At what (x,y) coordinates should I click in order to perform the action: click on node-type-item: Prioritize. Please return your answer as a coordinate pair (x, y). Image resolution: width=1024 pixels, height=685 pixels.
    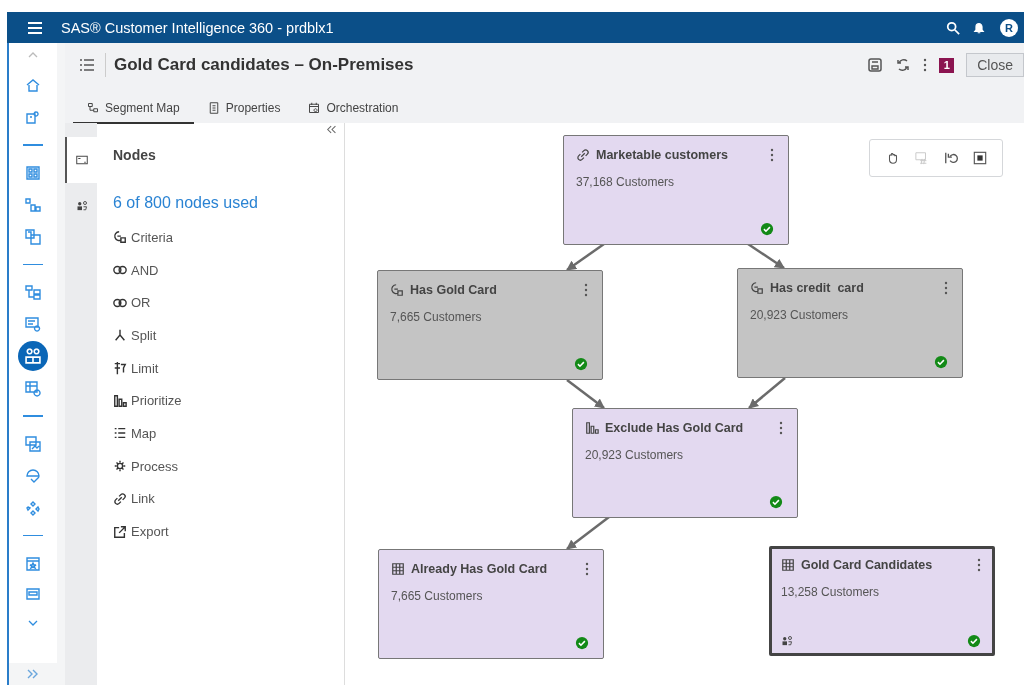
    Looking at the image, I should click on (228, 401).